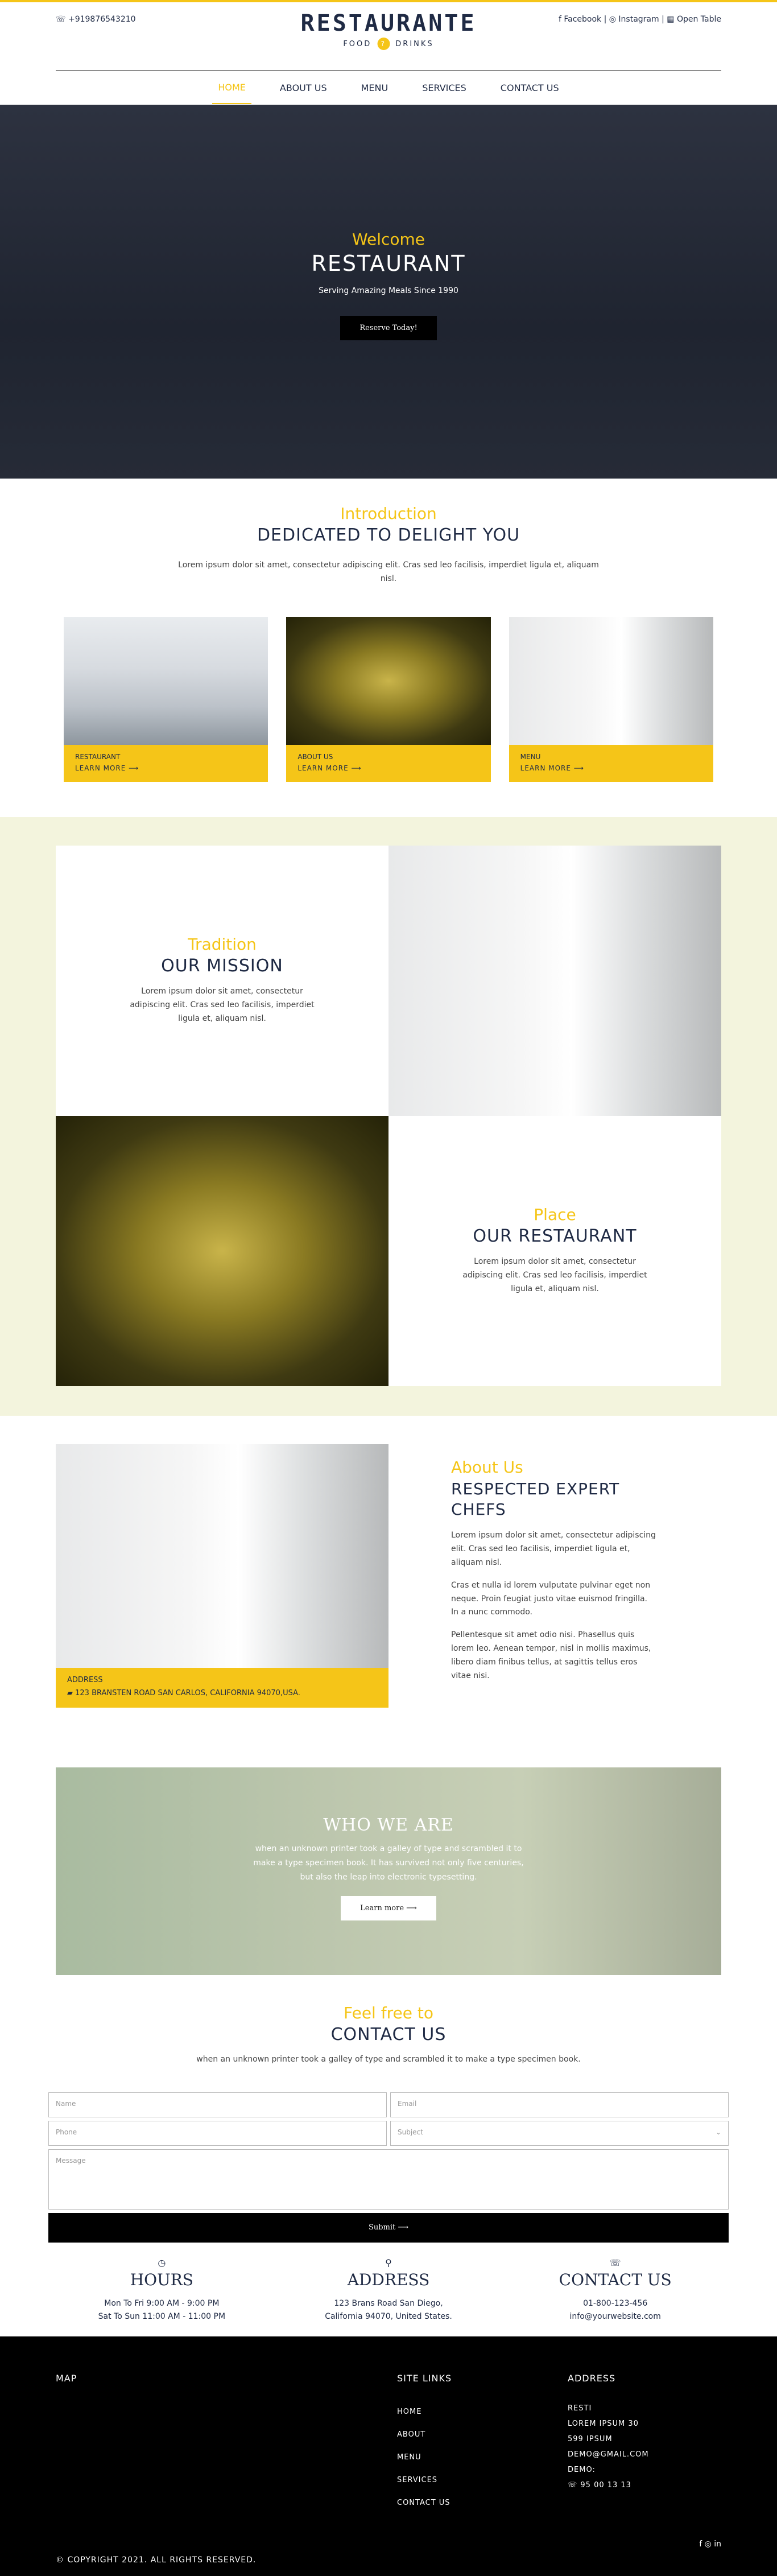  I want to click on card-label: MENU, so click(530, 756).